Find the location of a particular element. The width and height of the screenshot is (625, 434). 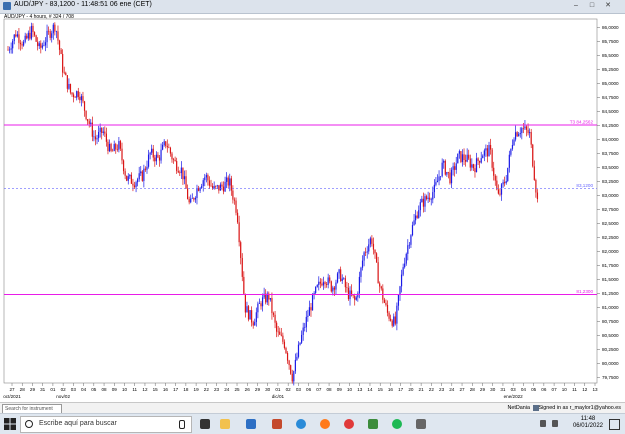

x-tick-label: 03 is located at coordinates (514, 389).